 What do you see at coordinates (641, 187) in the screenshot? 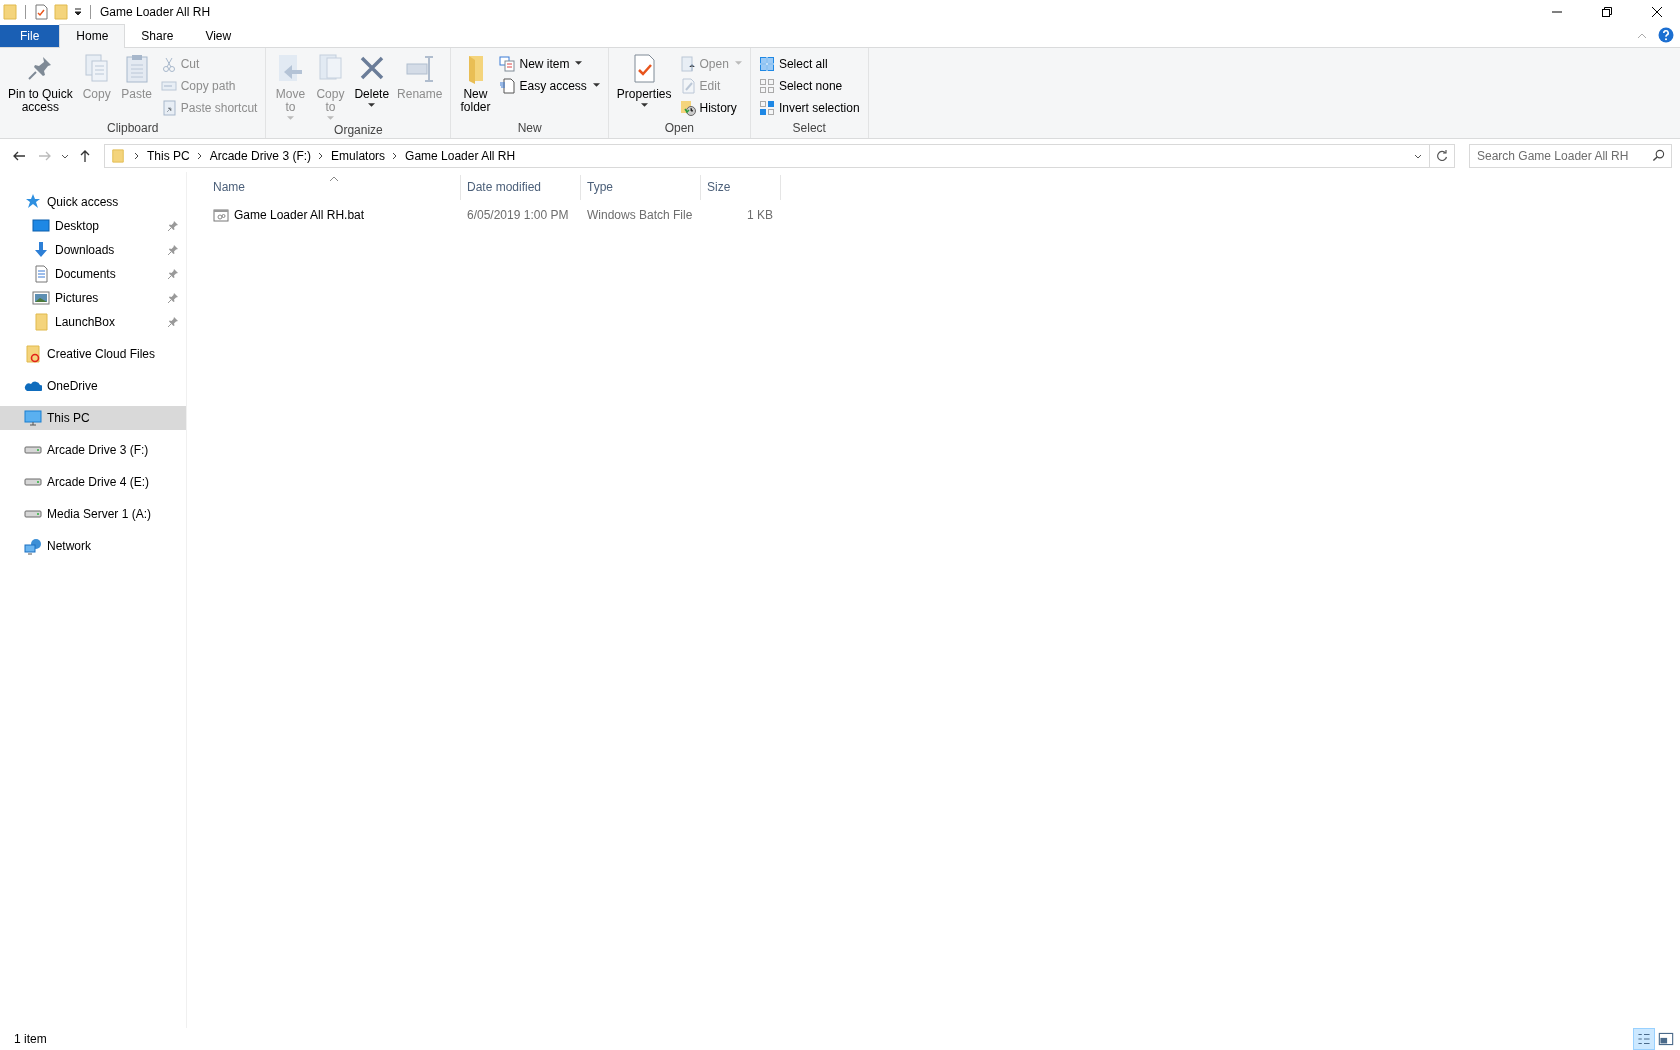
I see `column-header: Type` at bounding box center [641, 187].